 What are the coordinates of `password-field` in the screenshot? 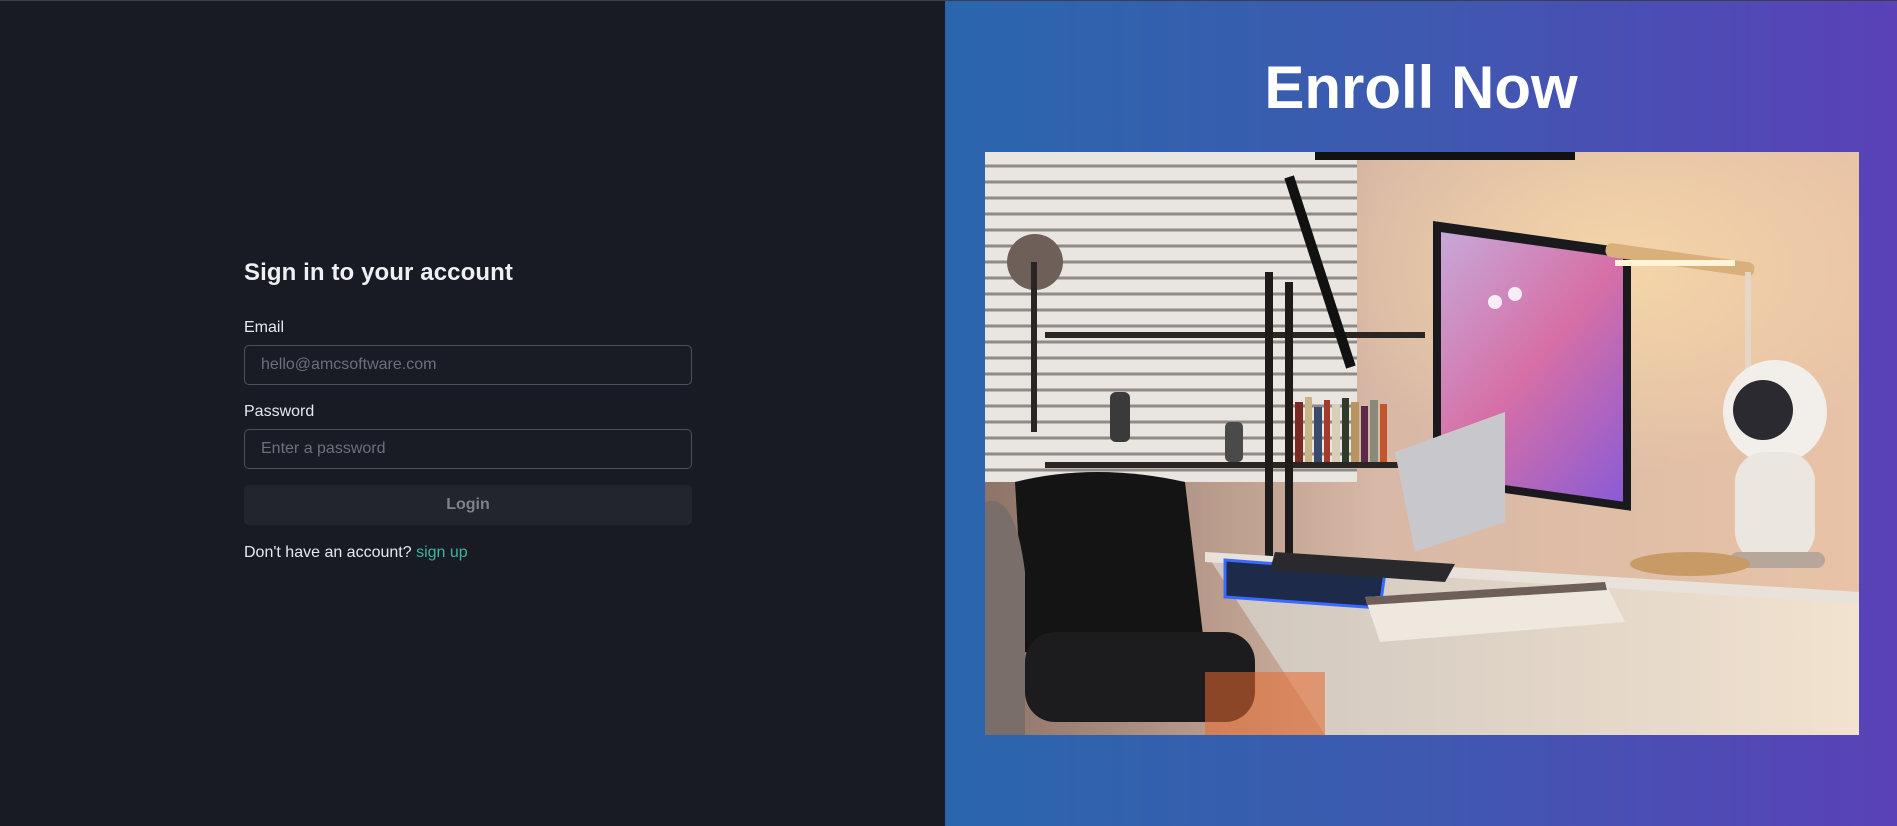 It's located at (468, 449).